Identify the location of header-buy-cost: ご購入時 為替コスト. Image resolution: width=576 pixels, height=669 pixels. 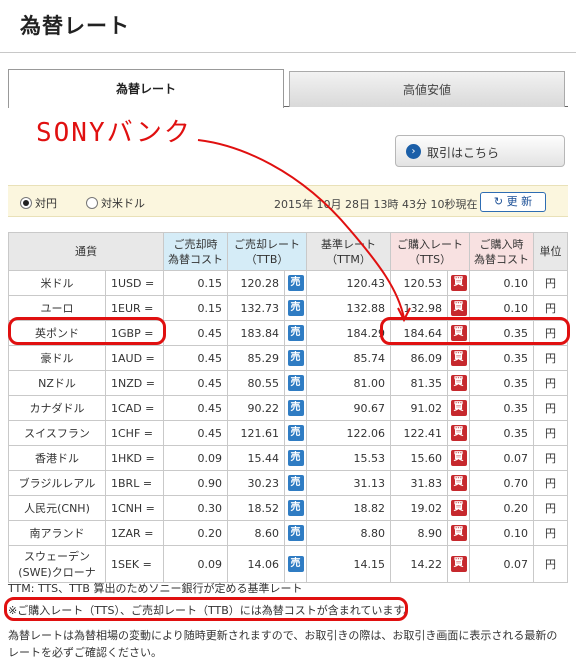
(501, 251).